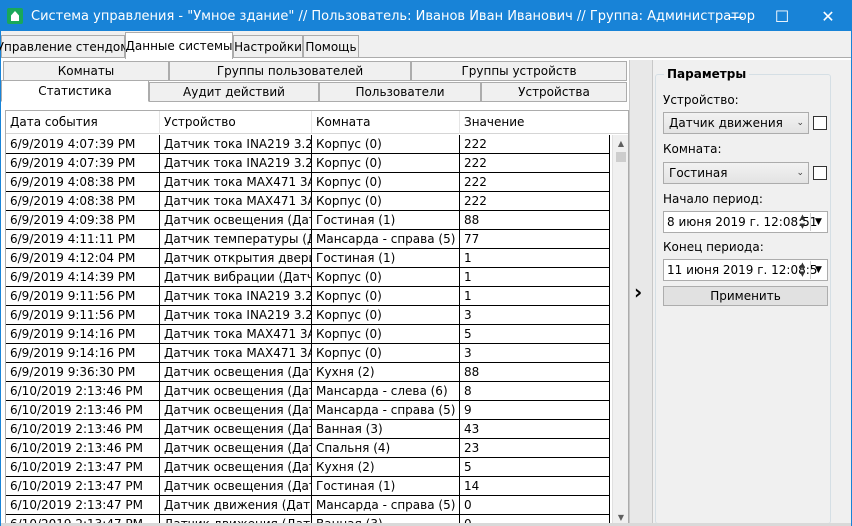 This screenshot has width=852, height=526. Describe the element at coordinates (535, 372) in the screenshot. I see `cell-value: 88` at that location.